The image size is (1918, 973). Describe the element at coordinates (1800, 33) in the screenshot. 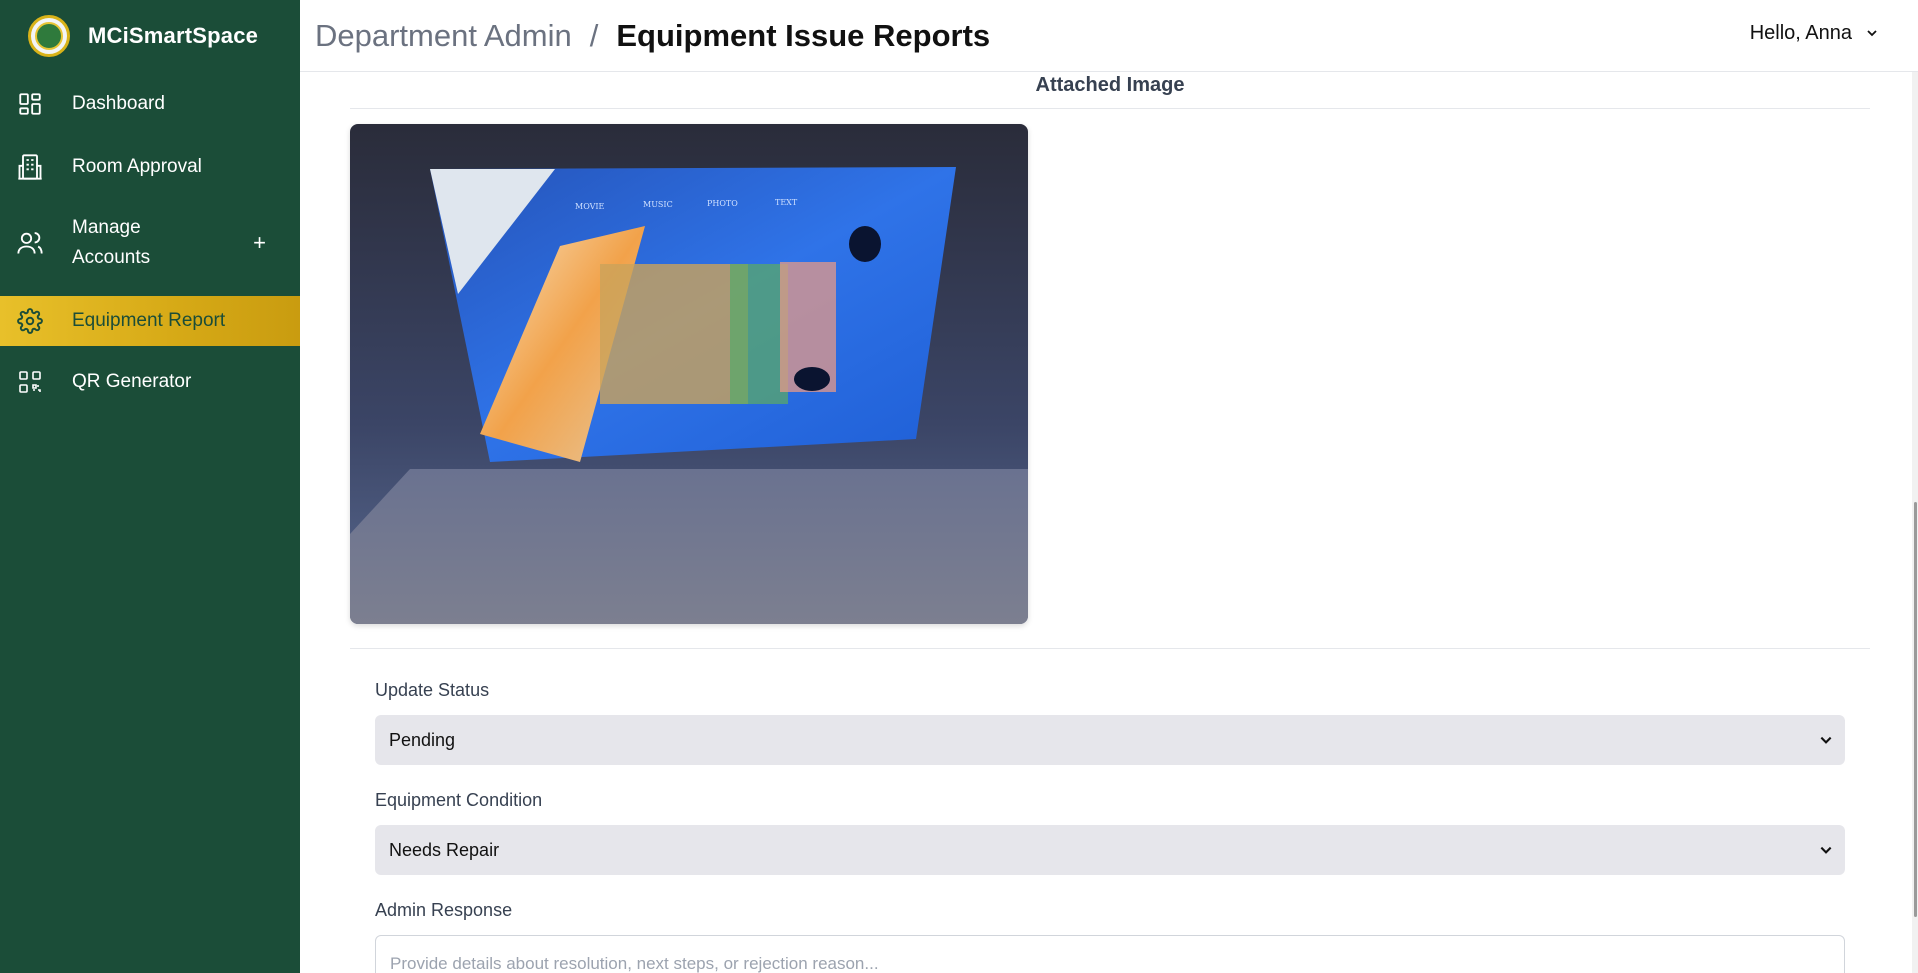

I see `user-greeting: Hello, Anna` at that location.